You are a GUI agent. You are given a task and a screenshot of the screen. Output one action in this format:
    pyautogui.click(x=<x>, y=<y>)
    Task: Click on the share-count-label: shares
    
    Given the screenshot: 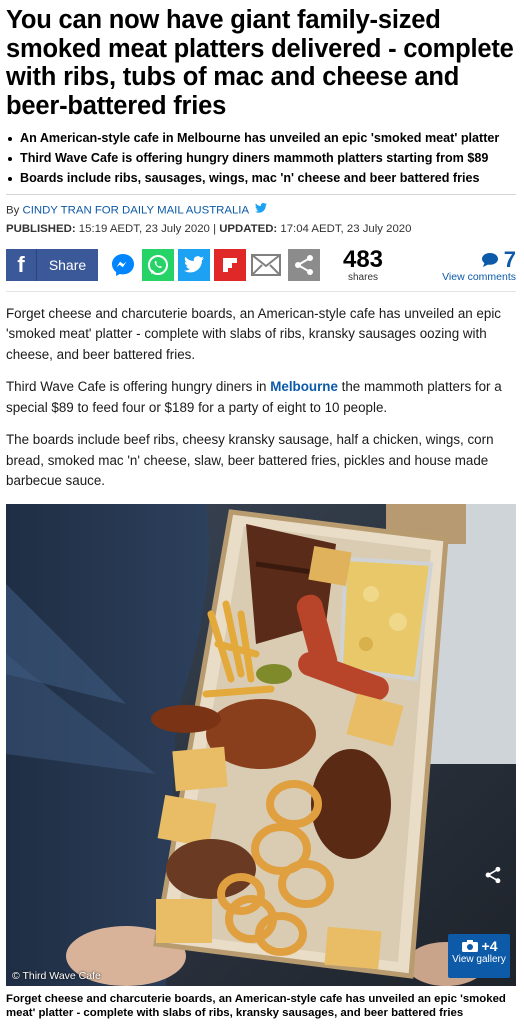 What is the action you would take?
    pyautogui.click(x=362, y=277)
    